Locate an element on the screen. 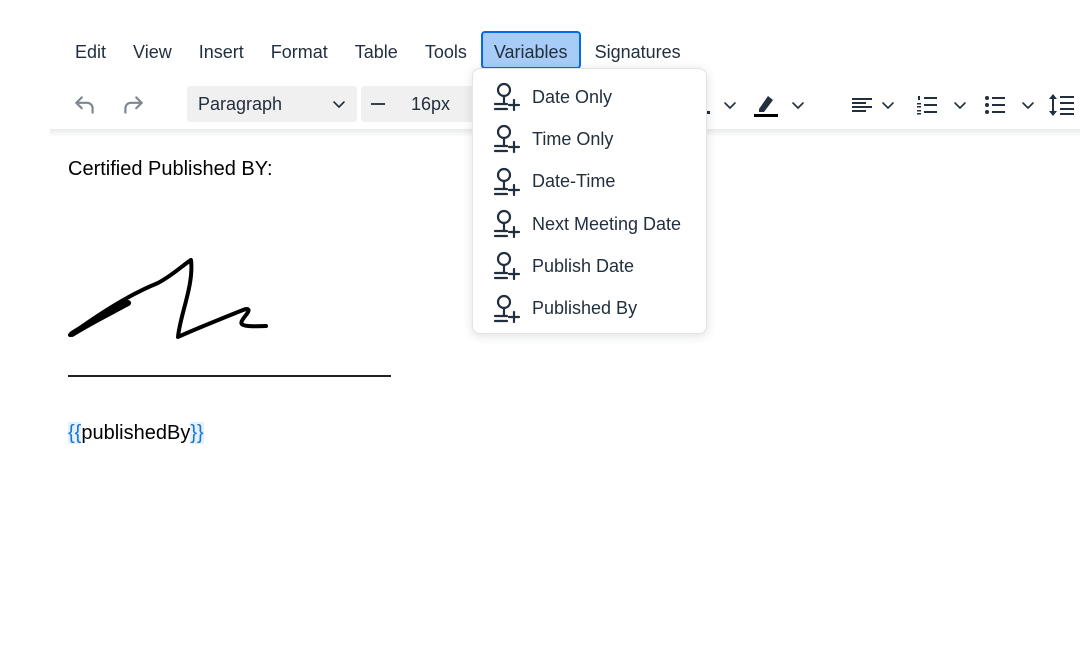  menu-item-published-by: Published By is located at coordinates (589, 308).